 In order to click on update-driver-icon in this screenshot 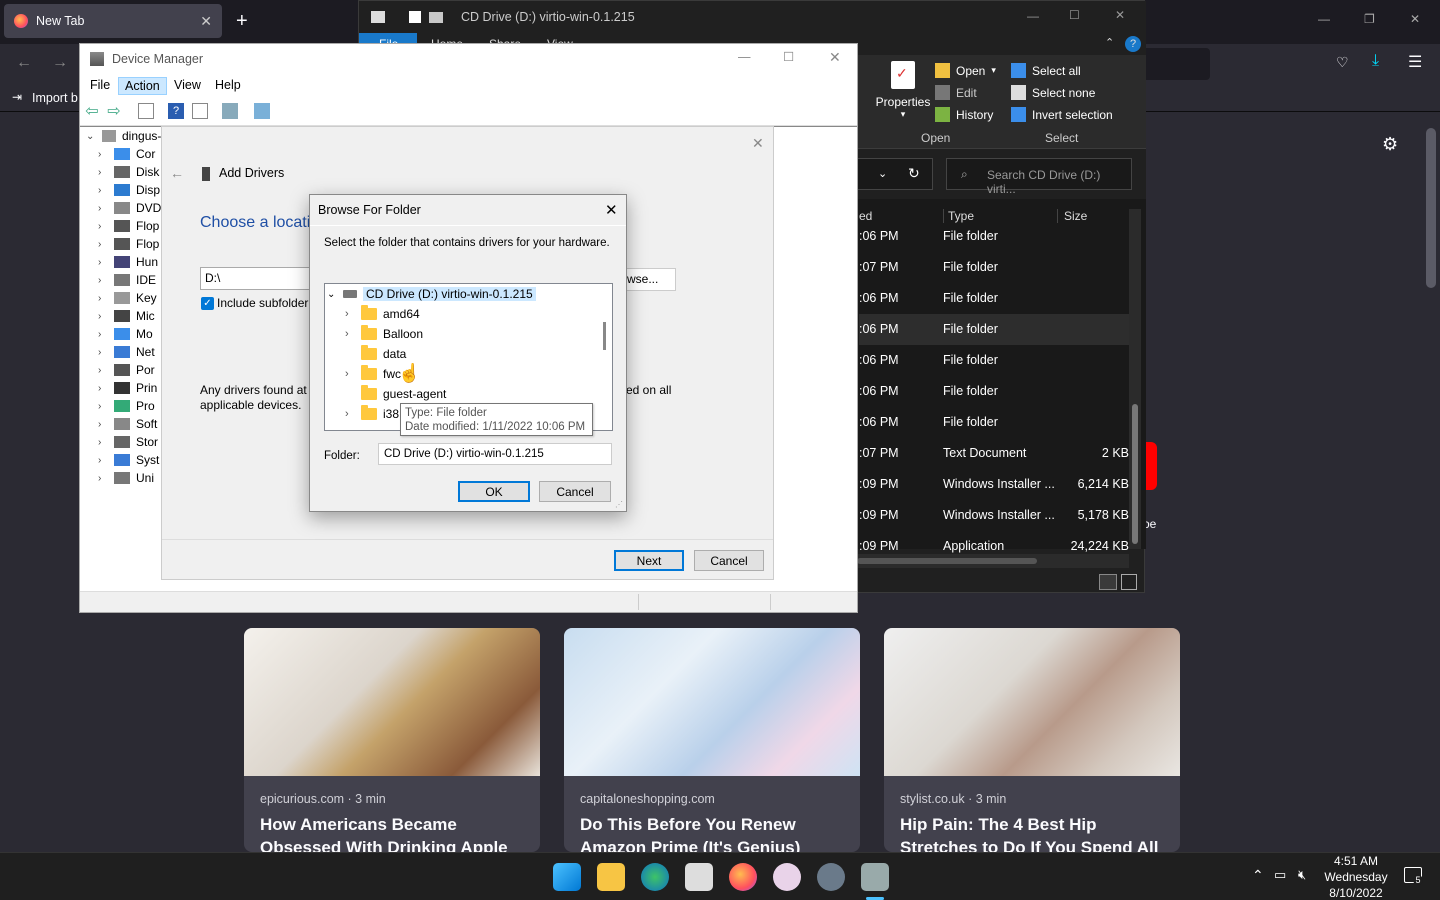, I will do `click(230, 111)`.